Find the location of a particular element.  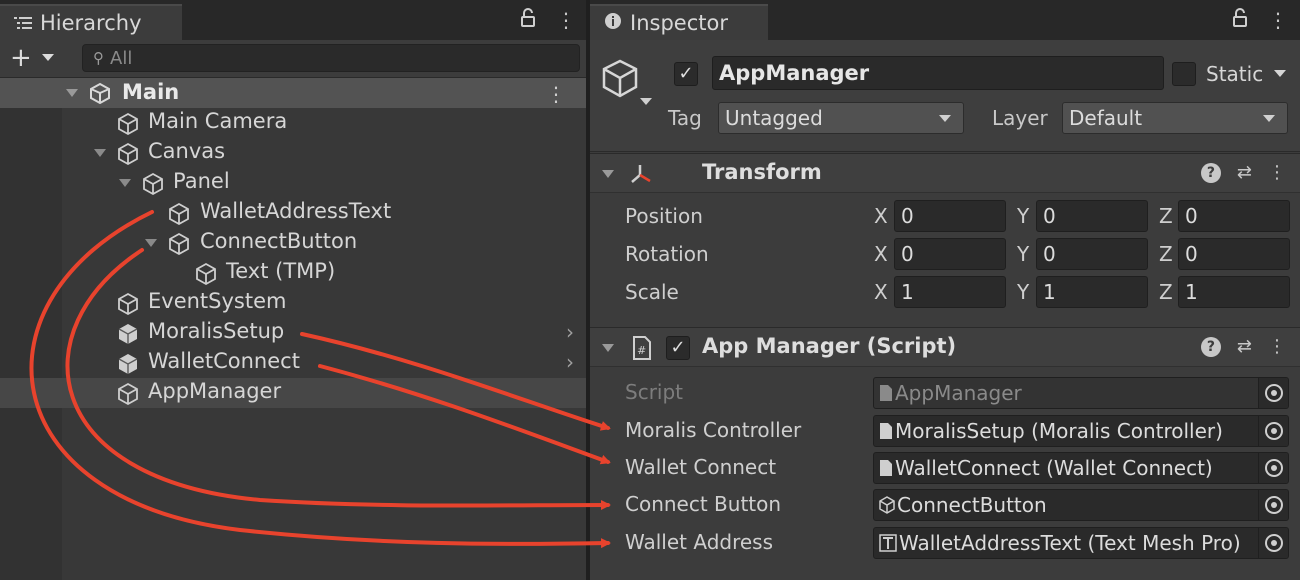

static-dropdown-caret-icon is located at coordinates (1280, 73).